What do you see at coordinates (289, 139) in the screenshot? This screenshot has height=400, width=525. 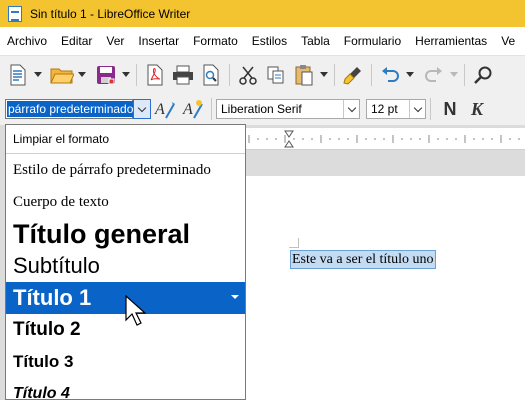 I see `indent-marker-icon` at bounding box center [289, 139].